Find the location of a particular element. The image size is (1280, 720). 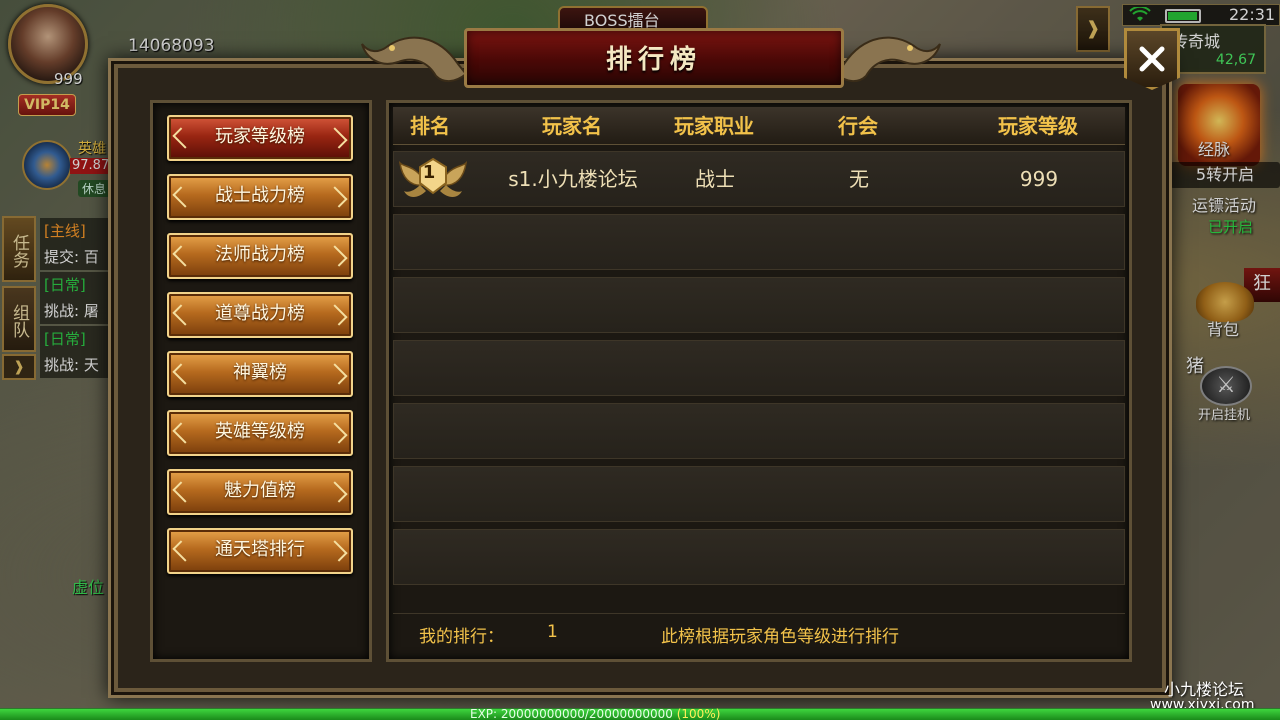

exp-bar: EXP: 20000000000/20000000000 (100%) is located at coordinates (640, 713).